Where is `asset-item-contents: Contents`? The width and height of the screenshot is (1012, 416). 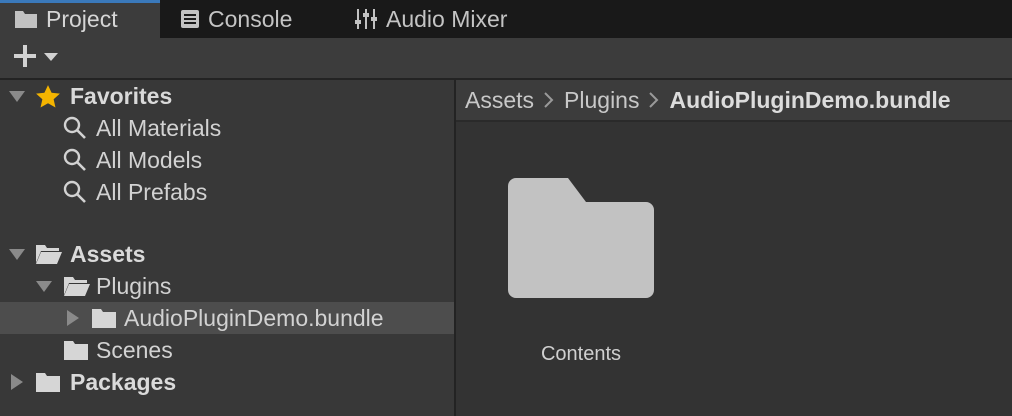 asset-item-contents: Contents is located at coordinates (581, 271).